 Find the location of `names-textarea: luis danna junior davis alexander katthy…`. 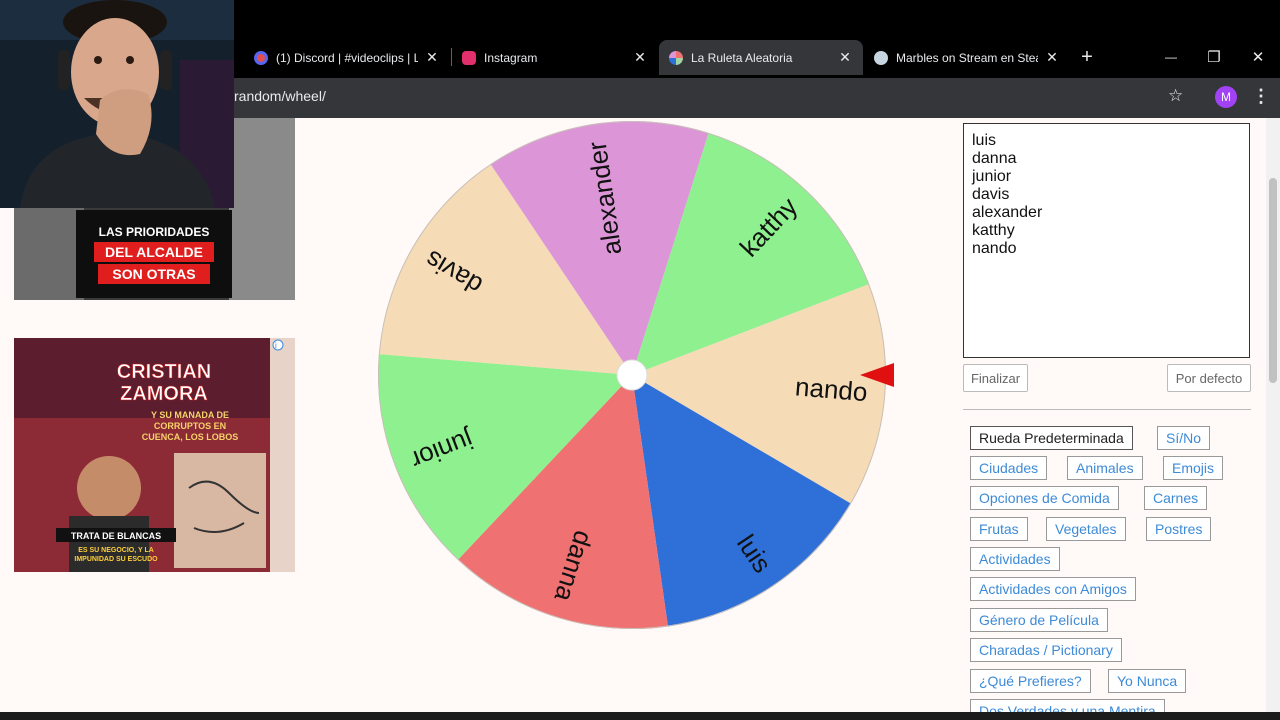

names-textarea: luis danna junior davis alexander katthy… is located at coordinates (1106, 240).